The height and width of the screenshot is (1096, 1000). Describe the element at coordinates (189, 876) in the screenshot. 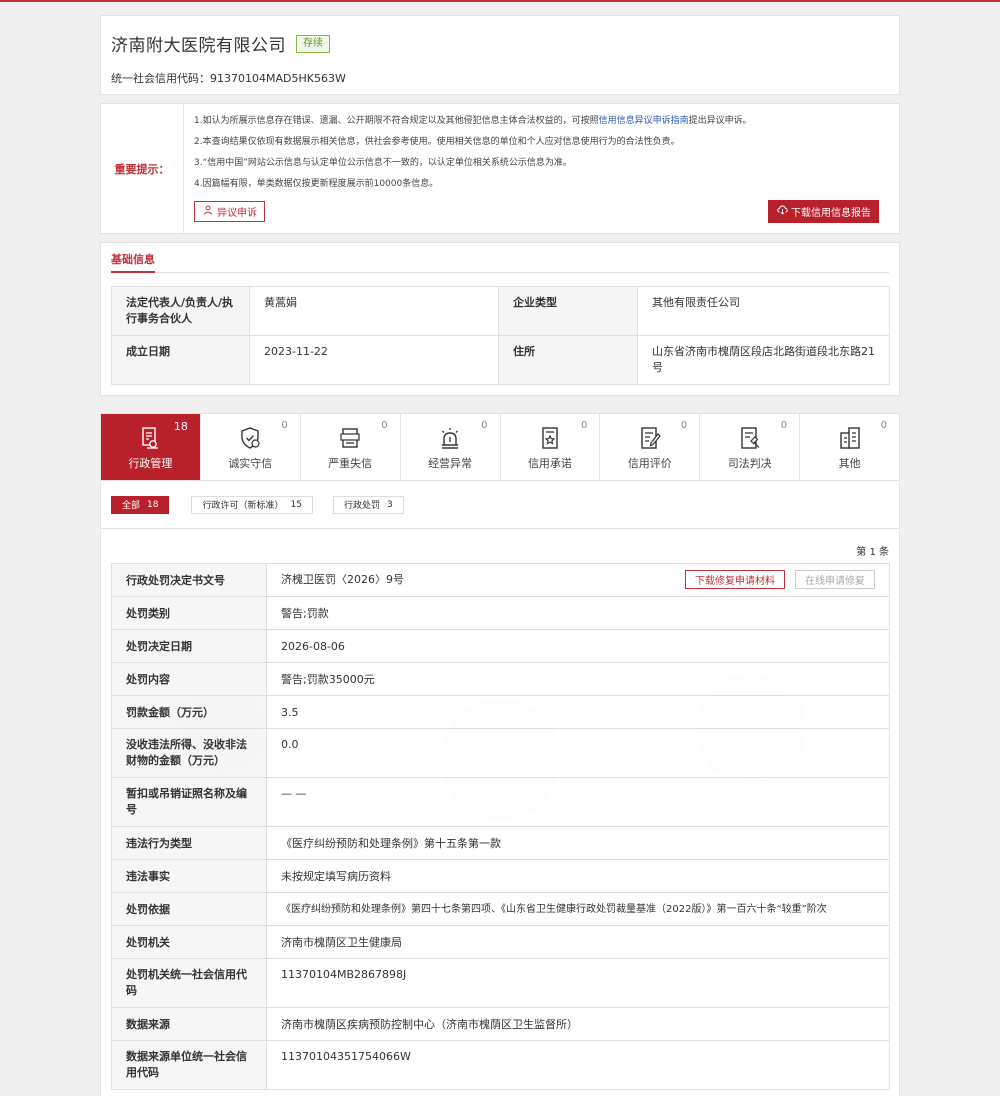

I see `row-label: 违法事实` at that location.